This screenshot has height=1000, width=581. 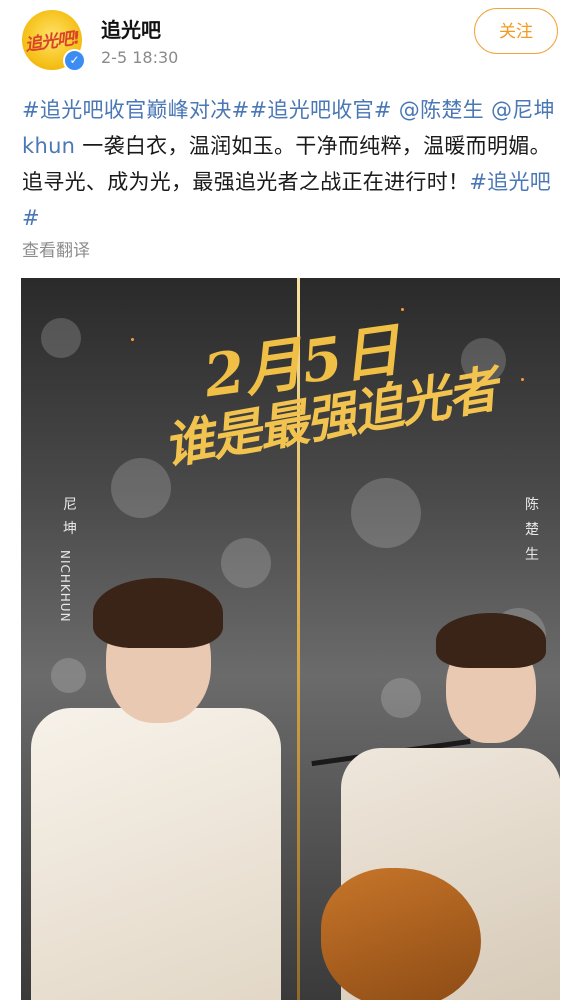 I want to click on post-timestamp: 2-5 18:30, so click(x=139, y=57).